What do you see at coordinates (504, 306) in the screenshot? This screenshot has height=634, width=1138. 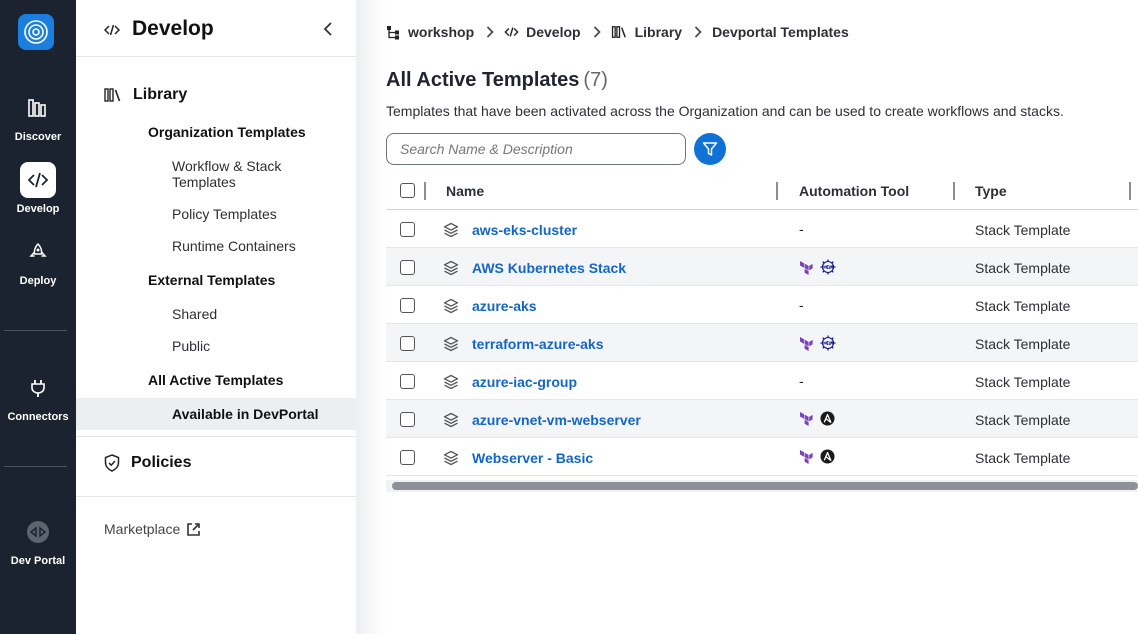 I see `template-name-link: azure-aks` at bounding box center [504, 306].